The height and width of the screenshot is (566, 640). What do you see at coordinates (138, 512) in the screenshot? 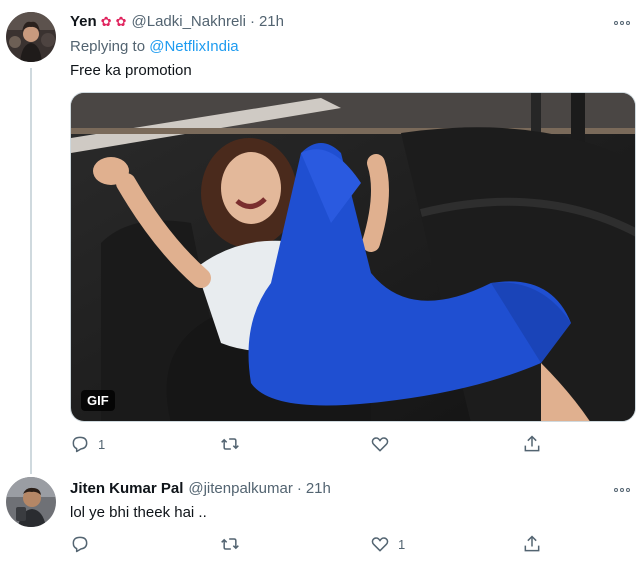
I see `tweet-text: lol ye bhi theek hai ..` at bounding box center [138, 512].